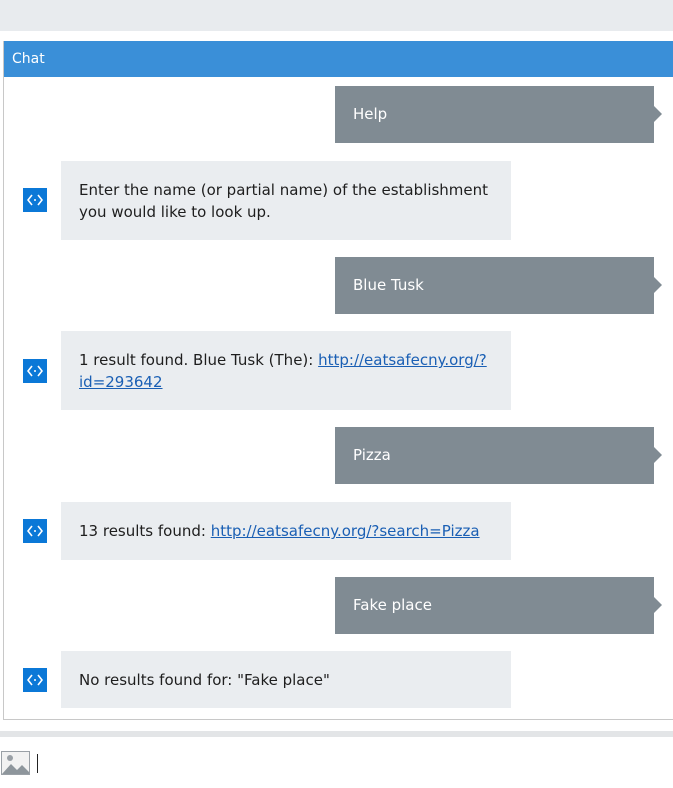 The height and width of the screenshot is (788, 673). I want to click on user-message: Pizza, so click(498, 455).